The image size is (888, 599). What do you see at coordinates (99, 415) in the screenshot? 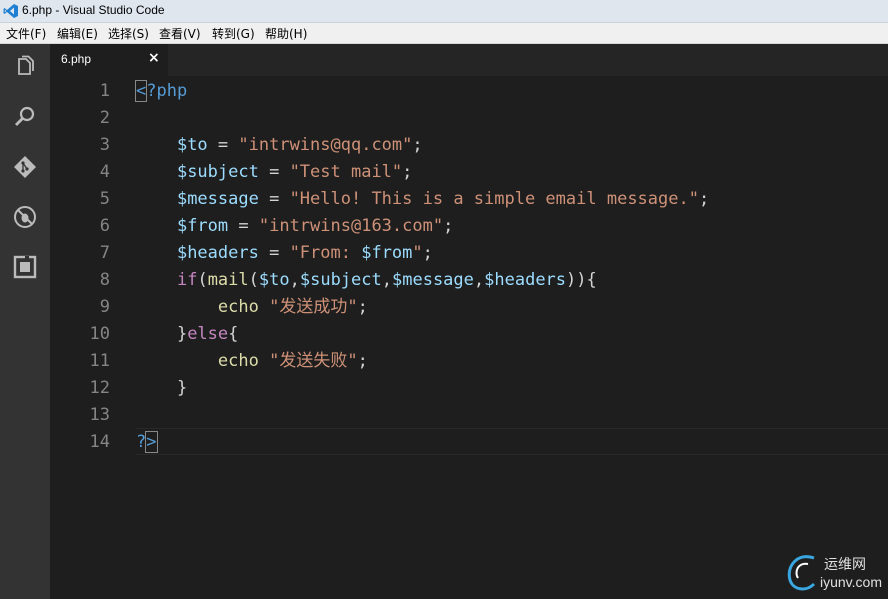
I see `line-number: 13` at bounding box center [99, 415].